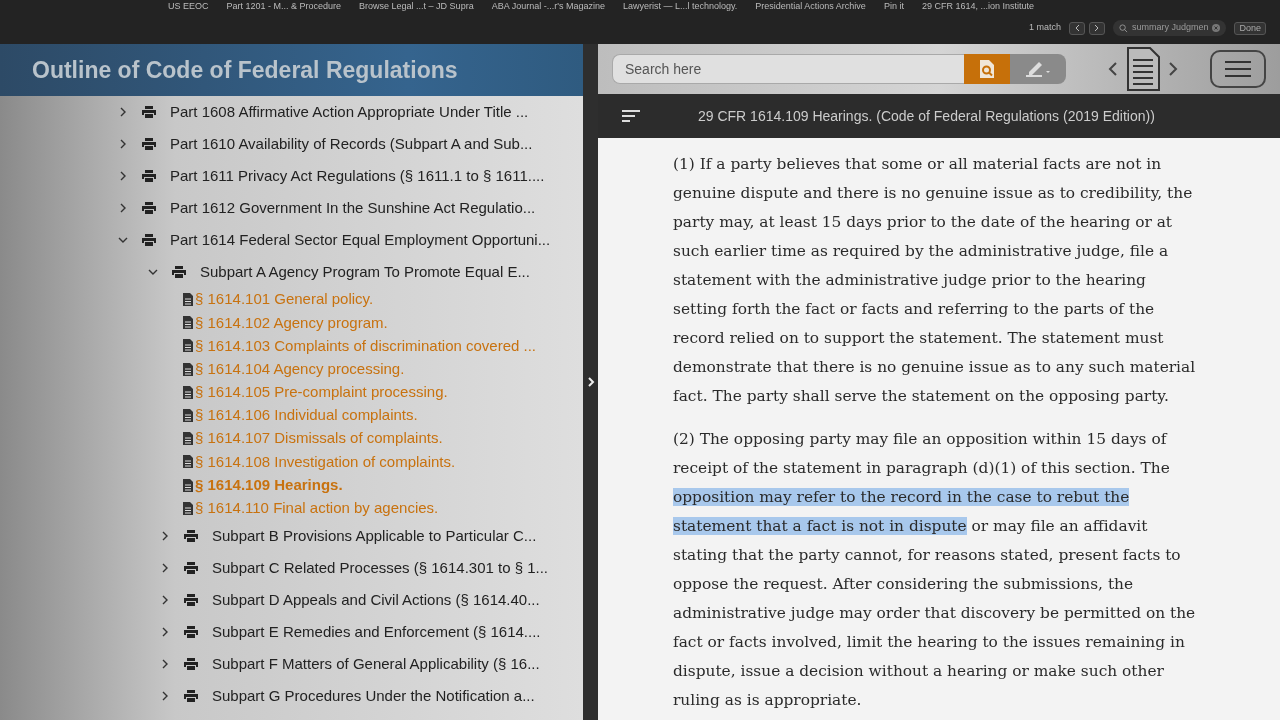  I want to click on previous-match-button, so click(1076, 28).